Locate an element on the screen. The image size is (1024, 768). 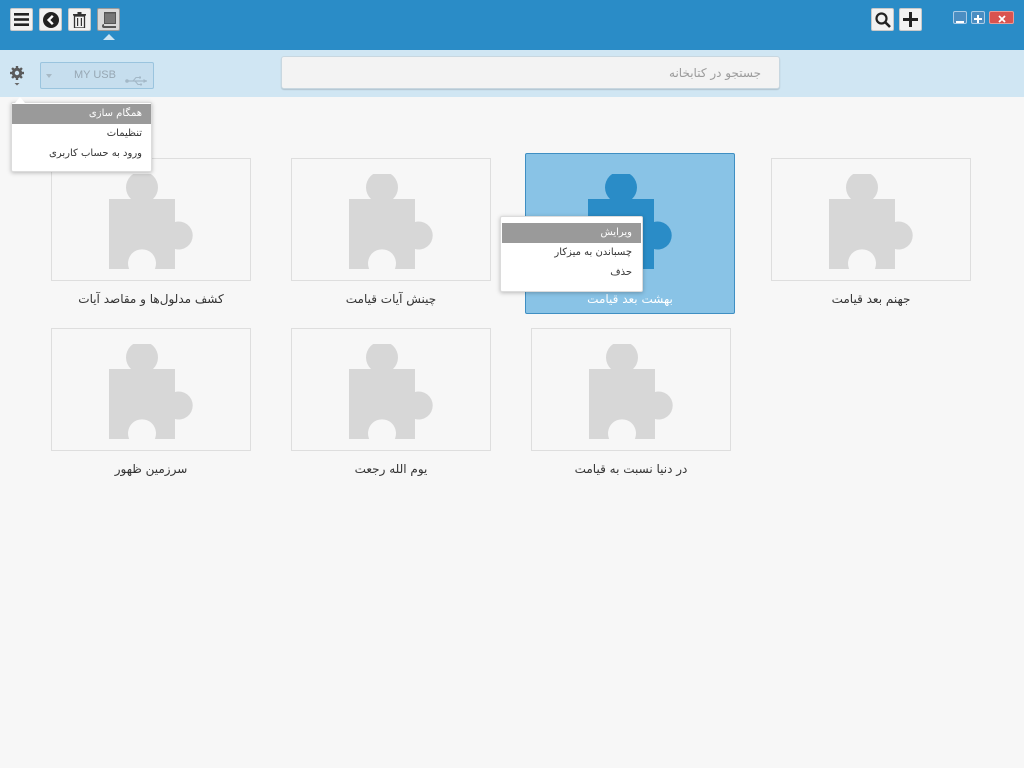
menu-item-sync: همگام سازی is located at coordinates (81, 114).